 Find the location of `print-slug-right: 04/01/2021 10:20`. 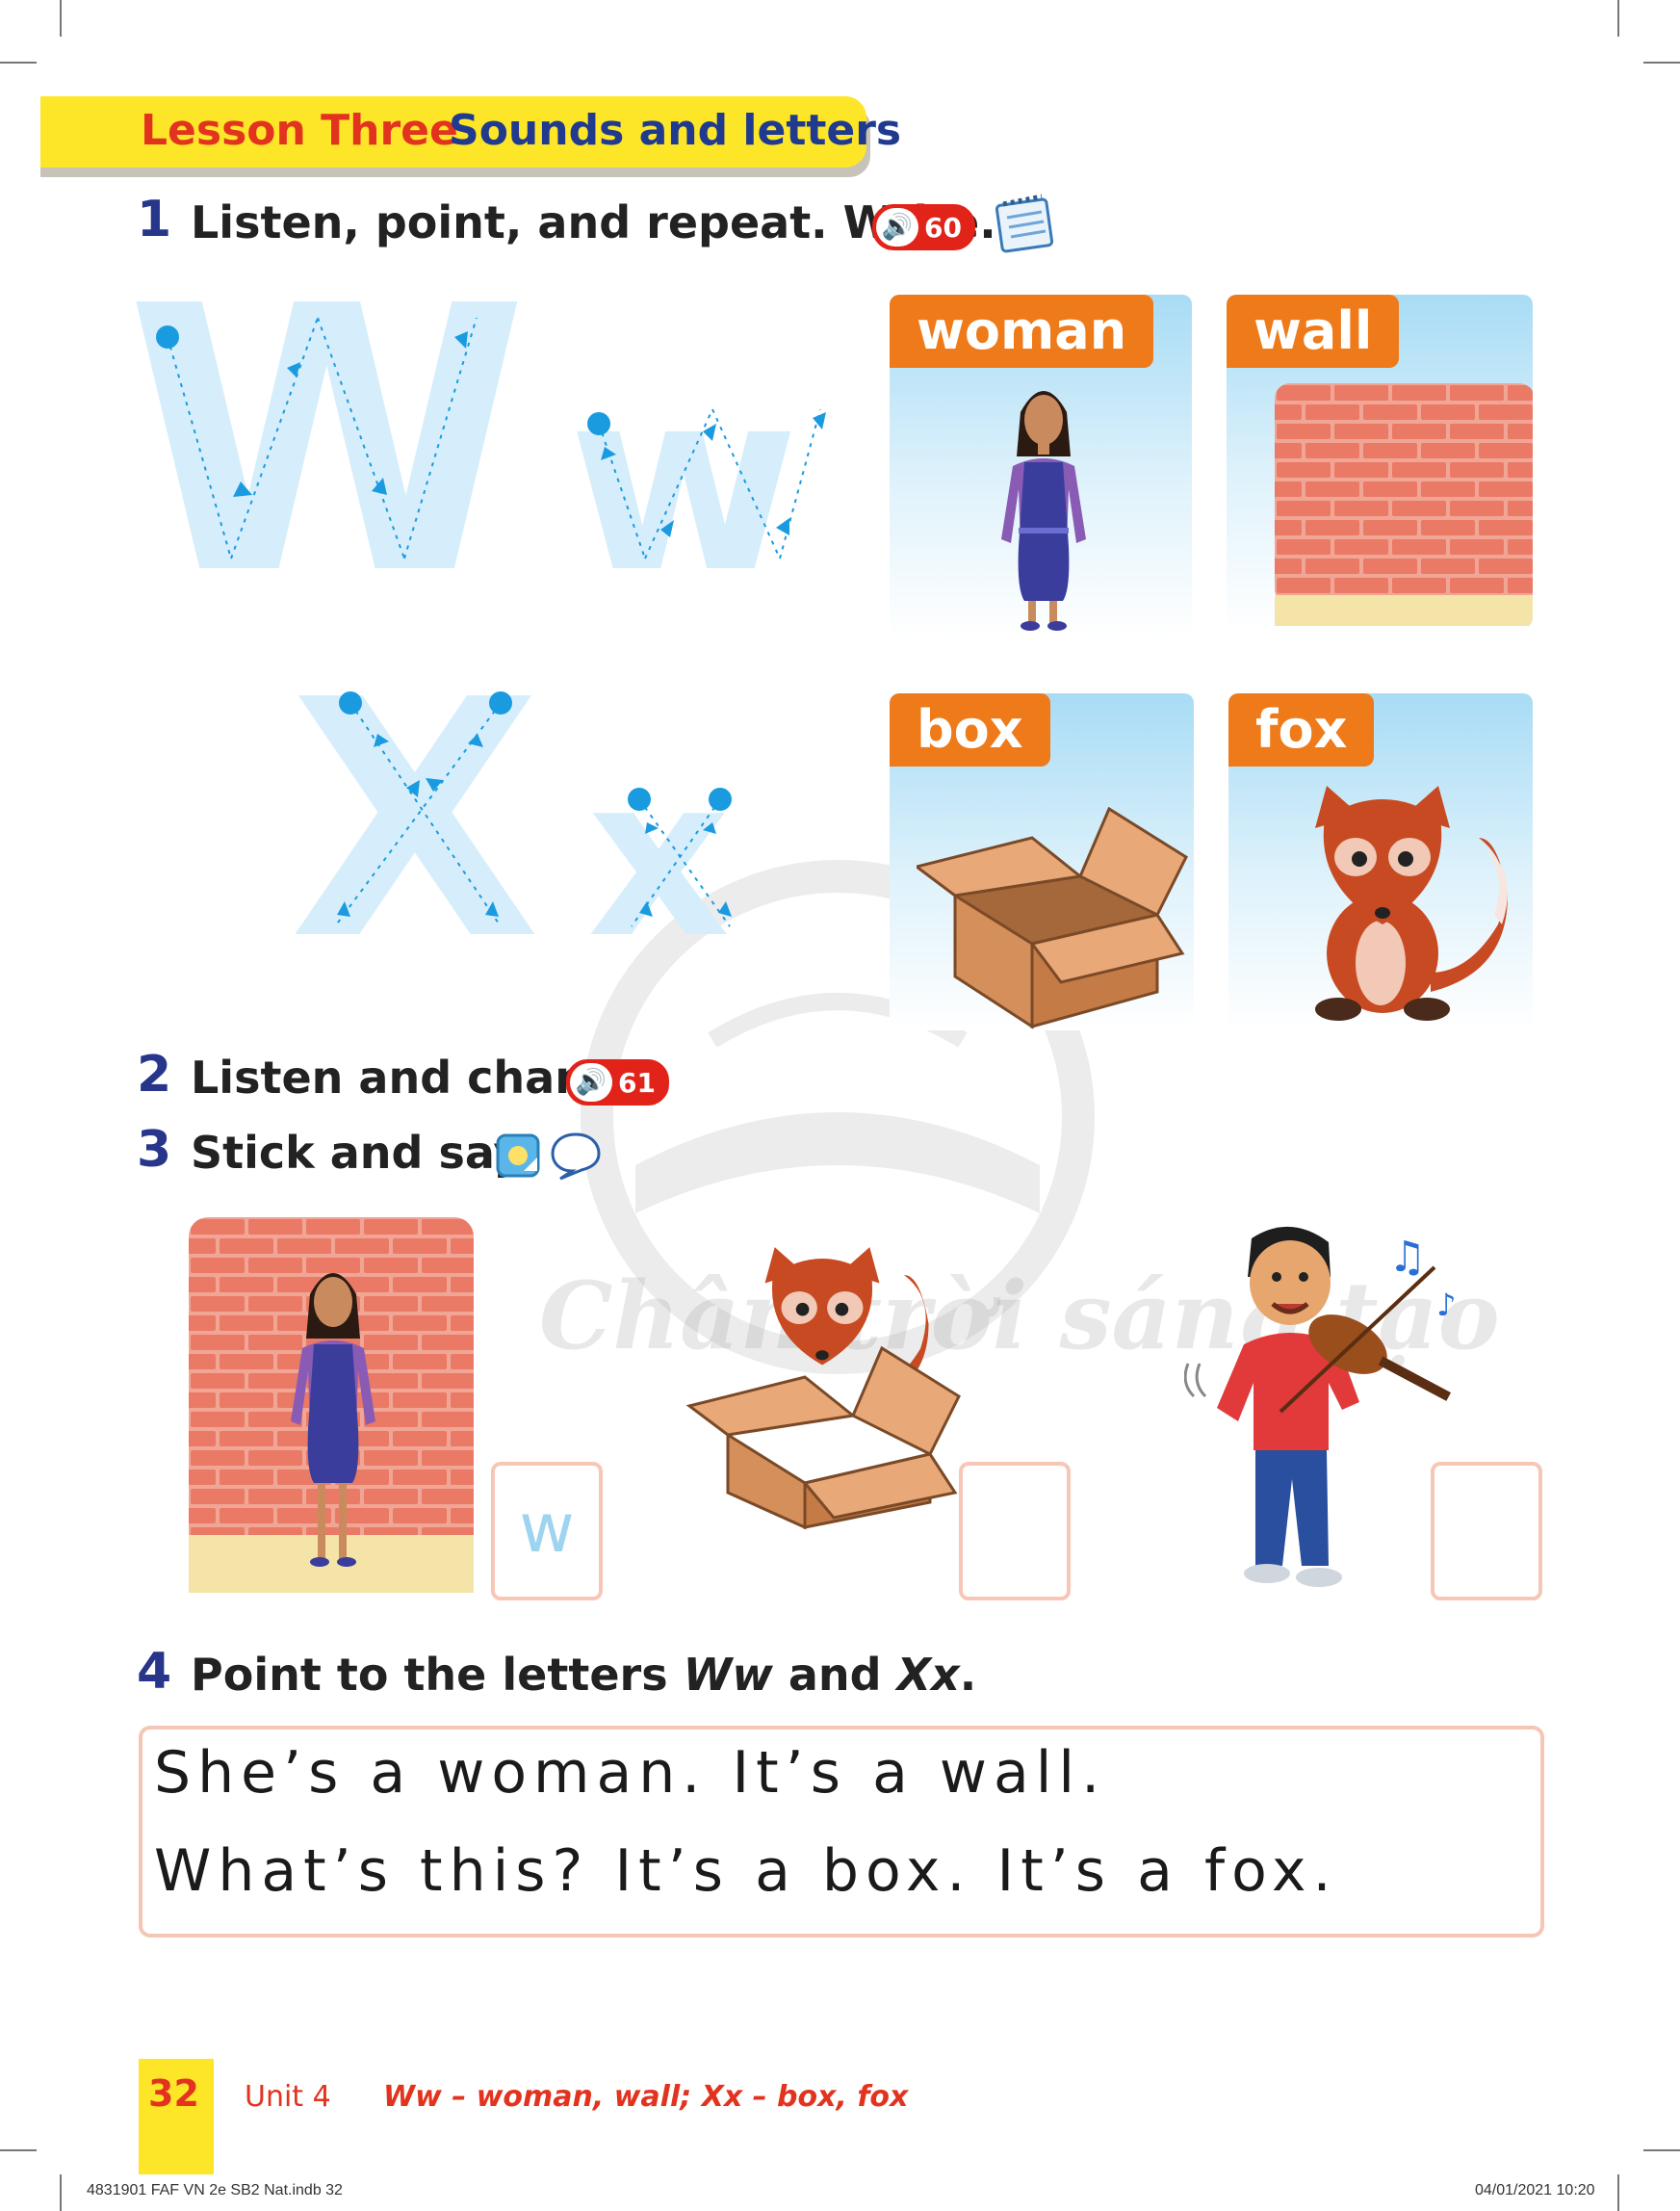

print-slug-right: 04/01/2021 10:20 is located at coordinates (1535, 2190).